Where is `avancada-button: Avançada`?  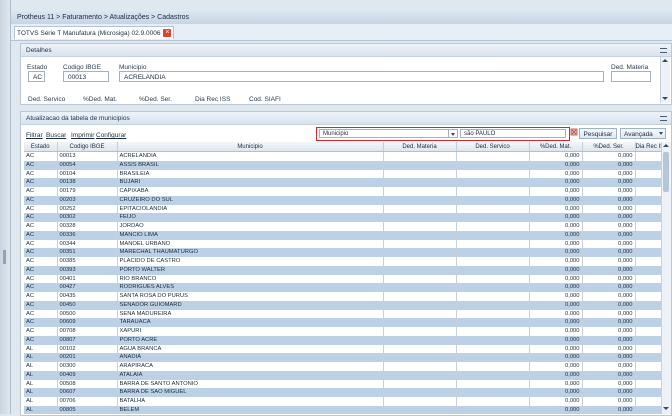 avancada-button: Avançada is located at coordinates (643, 133).